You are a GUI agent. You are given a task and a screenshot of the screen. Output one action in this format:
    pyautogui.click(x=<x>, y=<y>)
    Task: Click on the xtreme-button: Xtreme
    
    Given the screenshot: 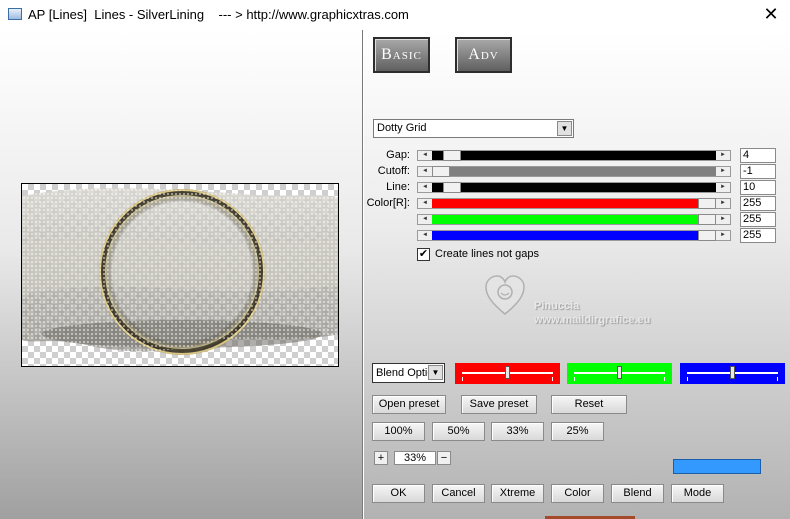 What is the action you would take?
    pyautogui.click(x=517, y=493)
    